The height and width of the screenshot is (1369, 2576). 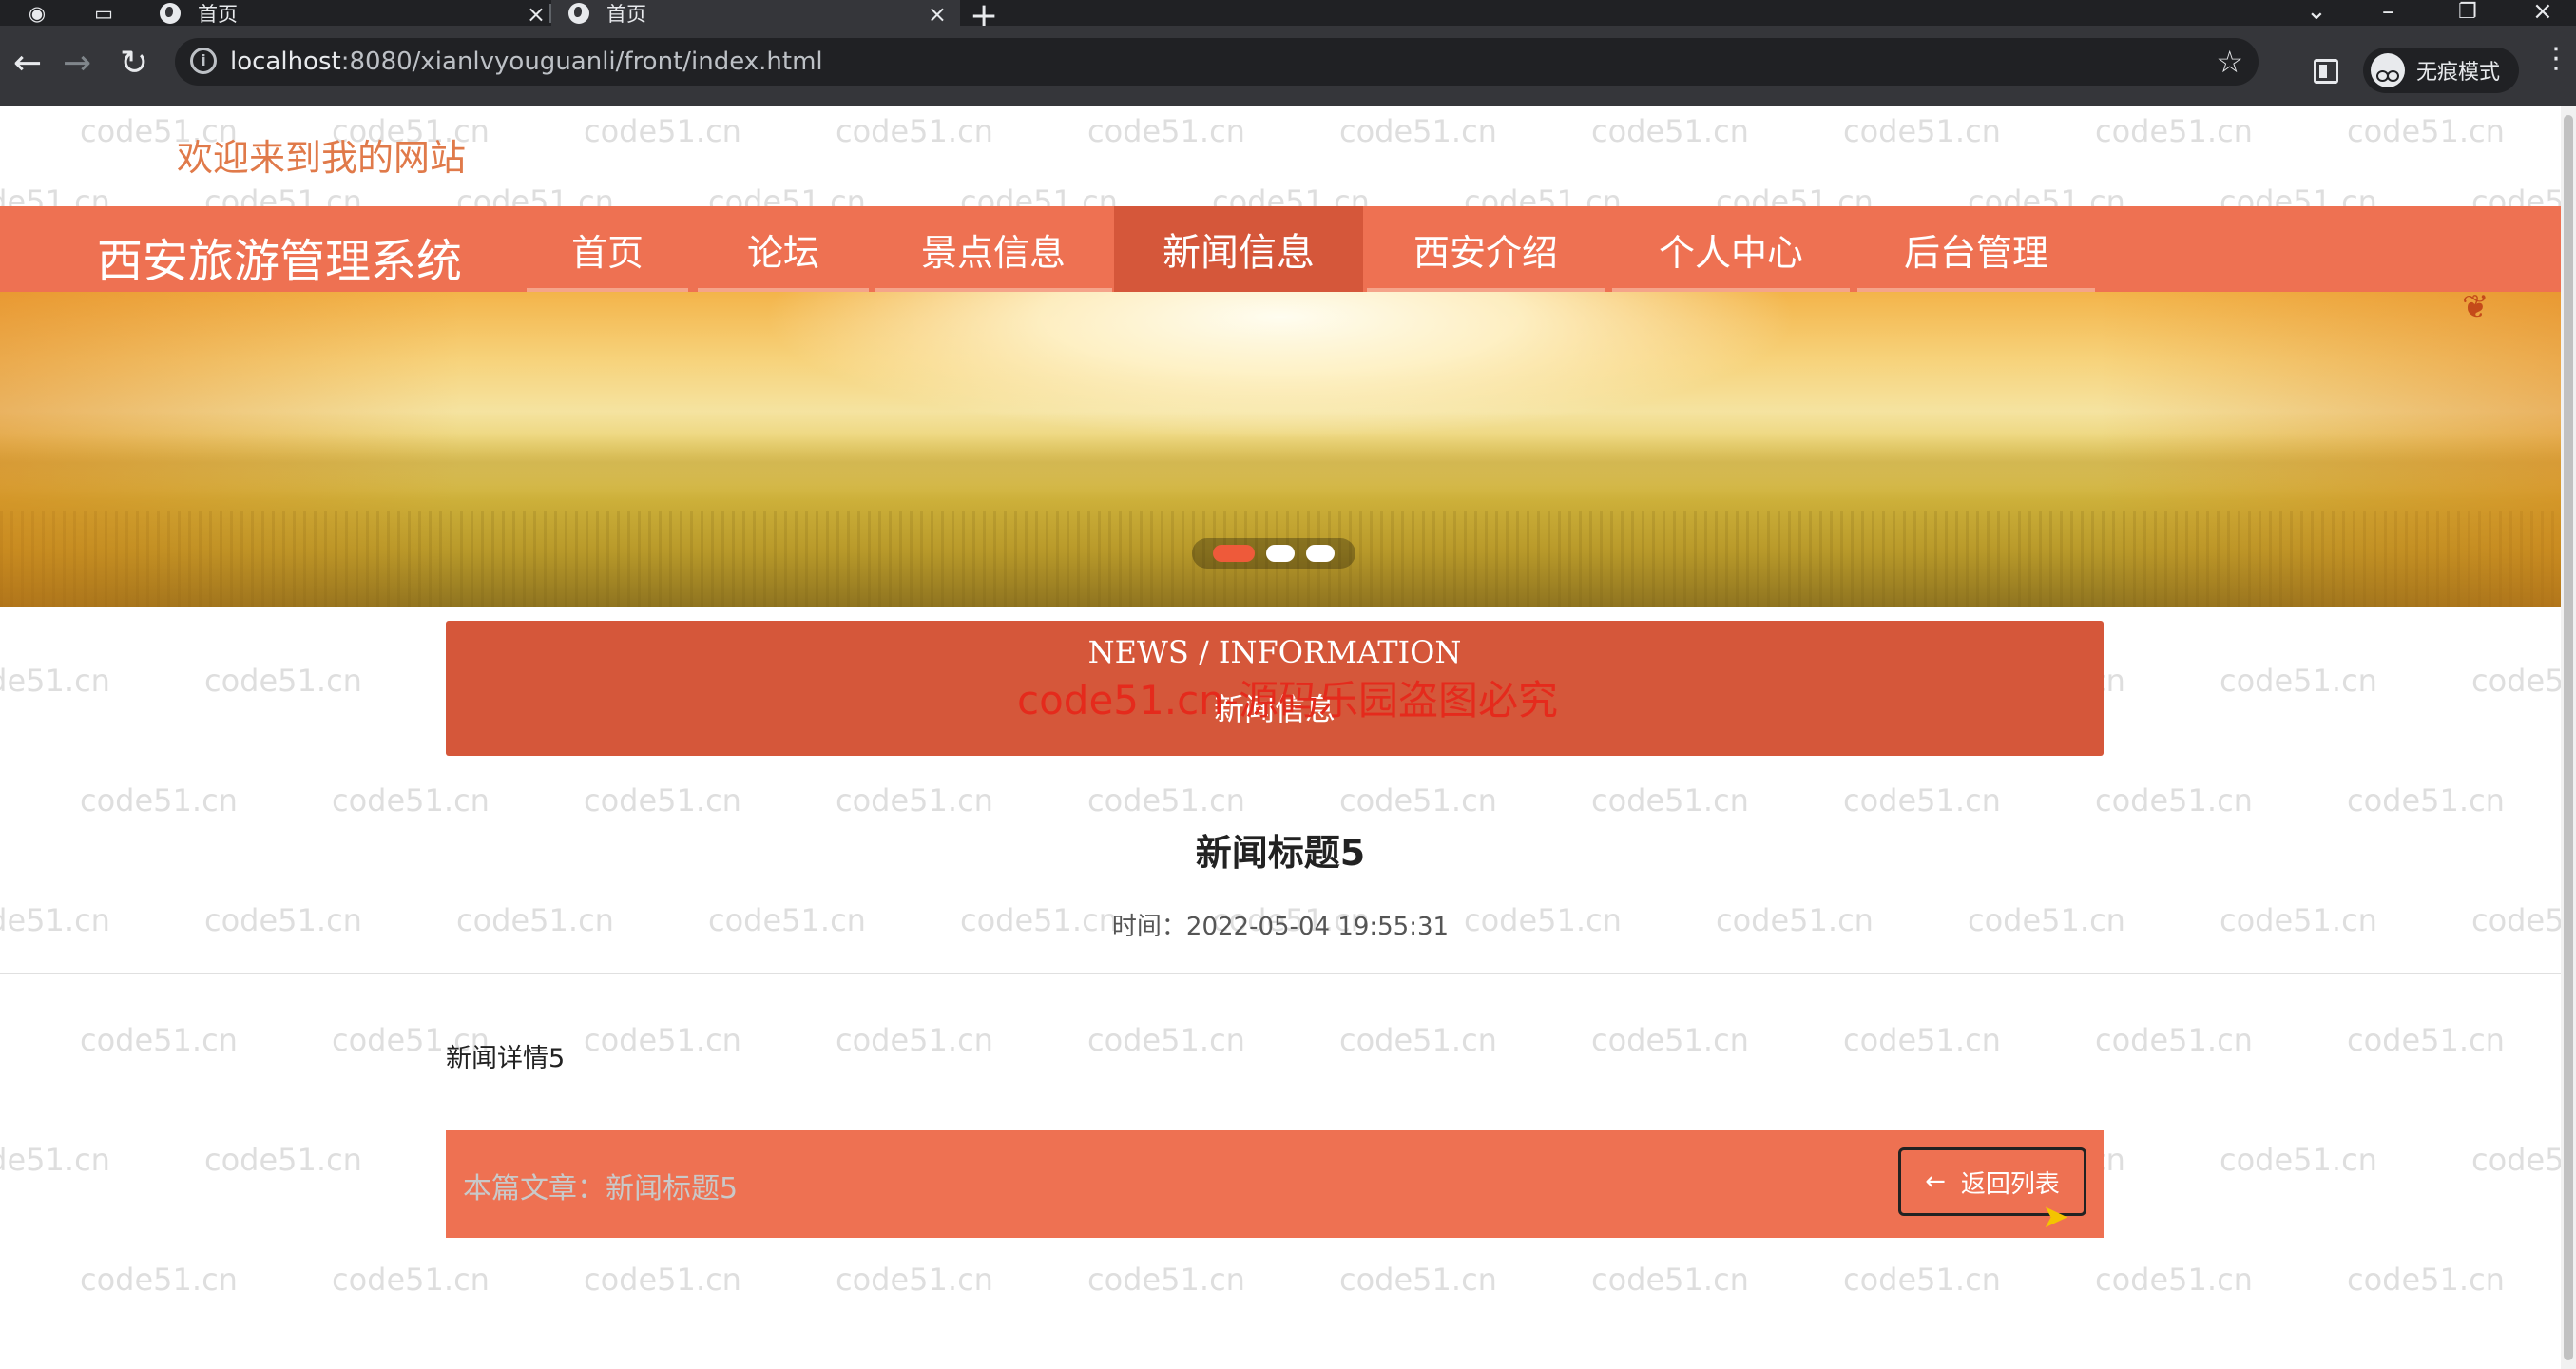 What do you see at coordinates (2467, 12) in the screenshot?
I see `restore-window-icon: ❐` at bounding box center [2467, 12].